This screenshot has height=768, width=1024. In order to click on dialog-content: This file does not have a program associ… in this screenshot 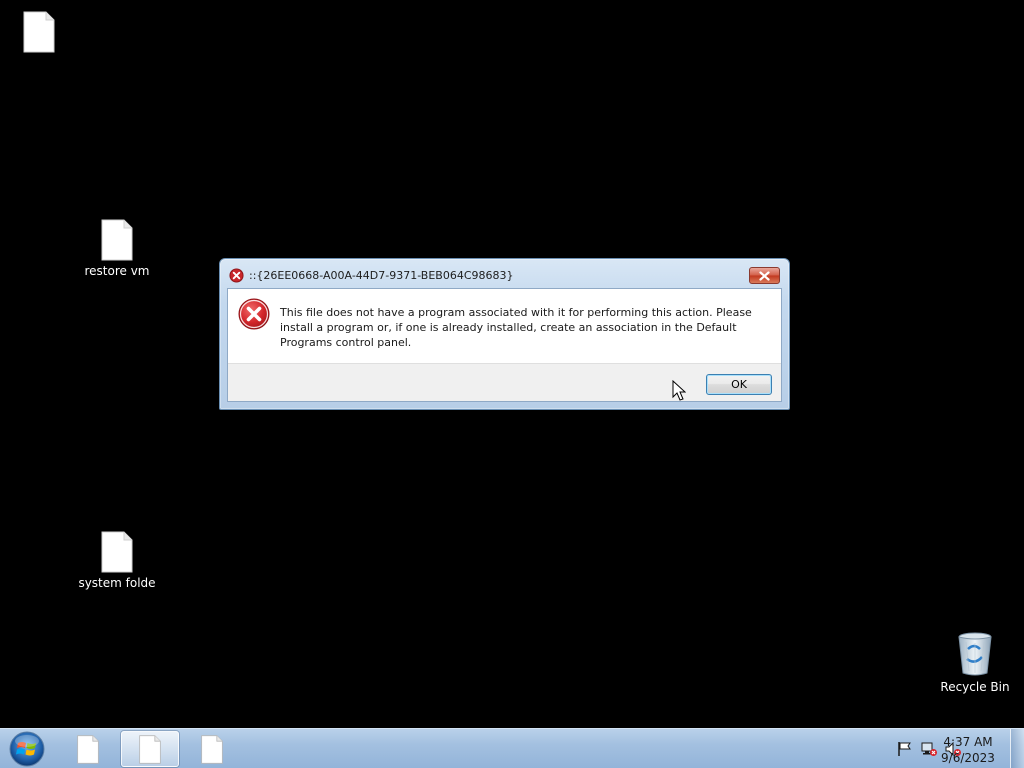, I will do `click(504, 326)`.